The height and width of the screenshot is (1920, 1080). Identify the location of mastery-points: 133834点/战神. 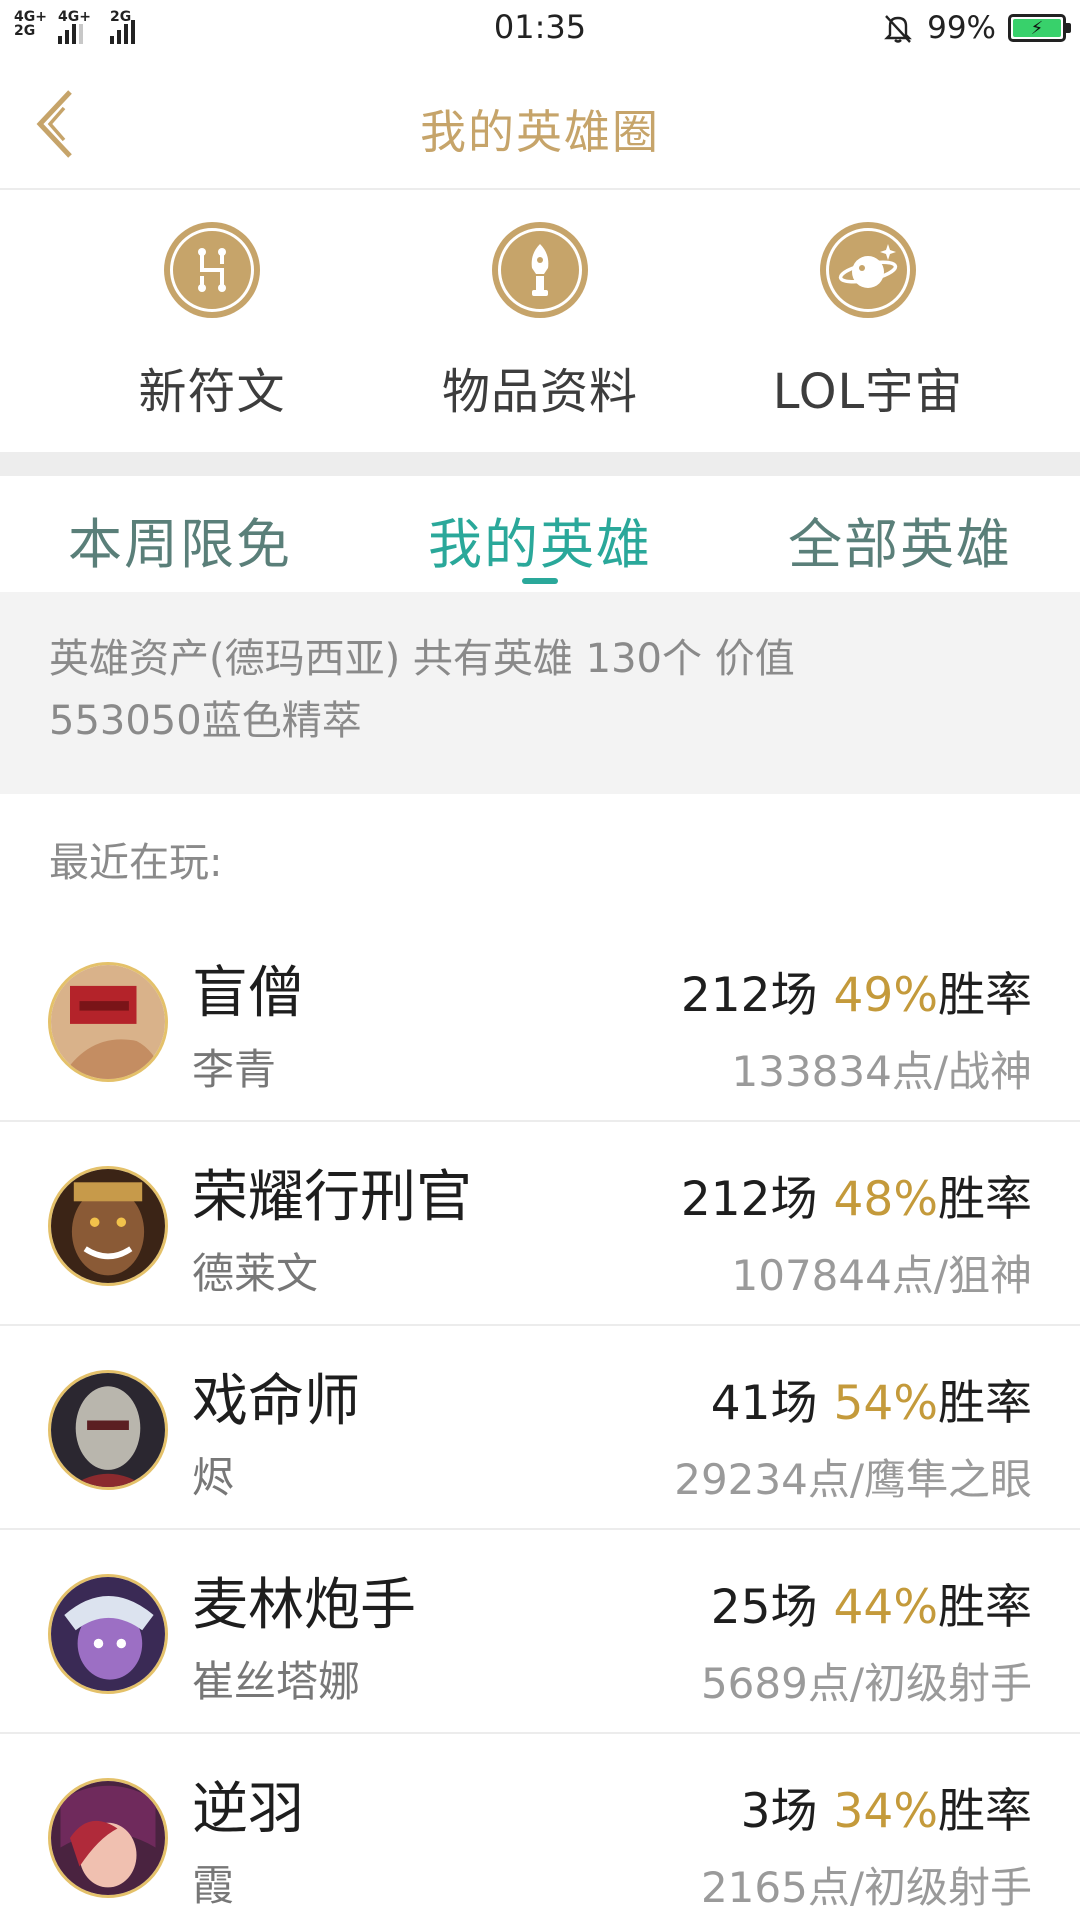
(881, 1071).